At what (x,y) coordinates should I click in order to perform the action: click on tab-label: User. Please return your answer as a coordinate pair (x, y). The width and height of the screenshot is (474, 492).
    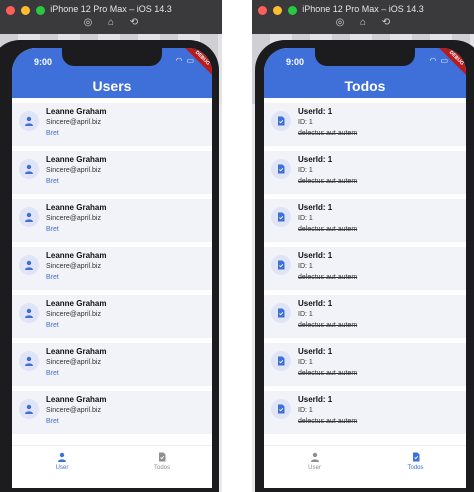
    Looking at the image, I should click on (314, 468).